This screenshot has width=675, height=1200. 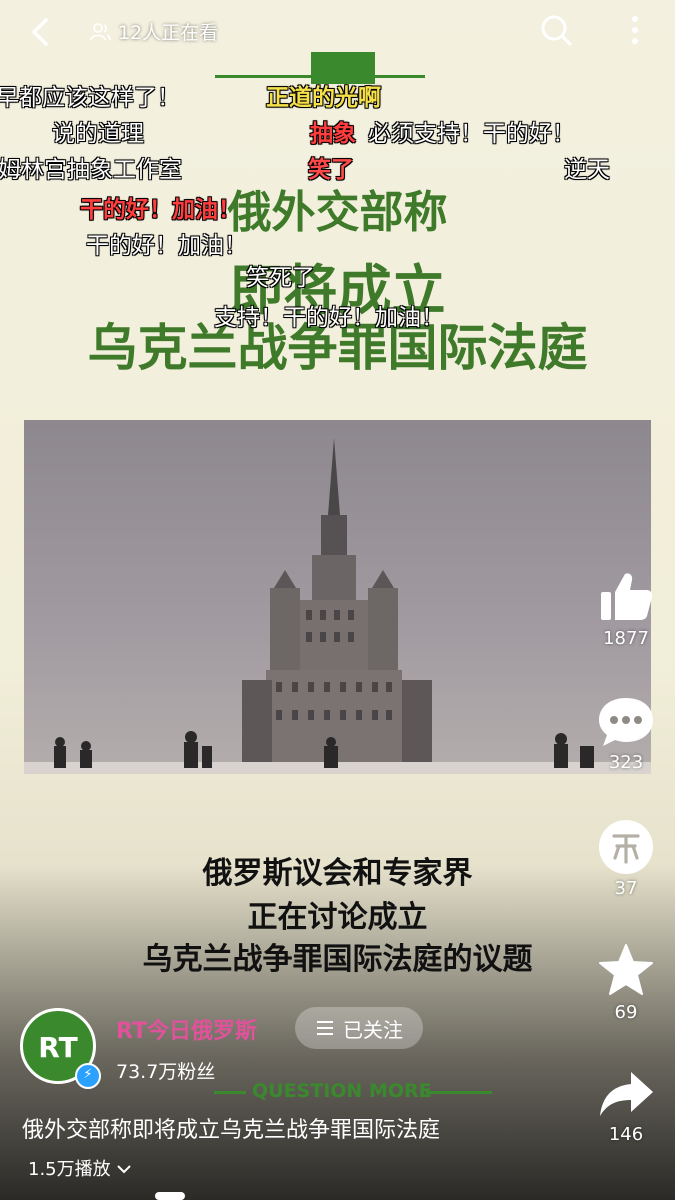 What do you see at coordinates (124, 1169) in the screenshot?
I see `chevron-down-icon` at bounding box center [124, 1169].